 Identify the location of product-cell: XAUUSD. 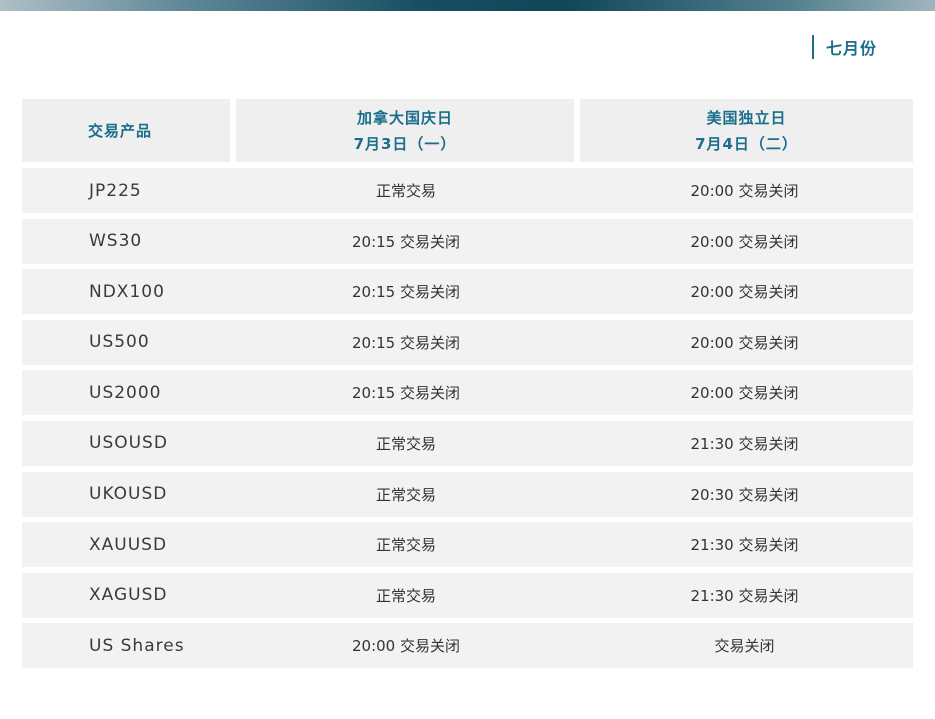
(128, 544).